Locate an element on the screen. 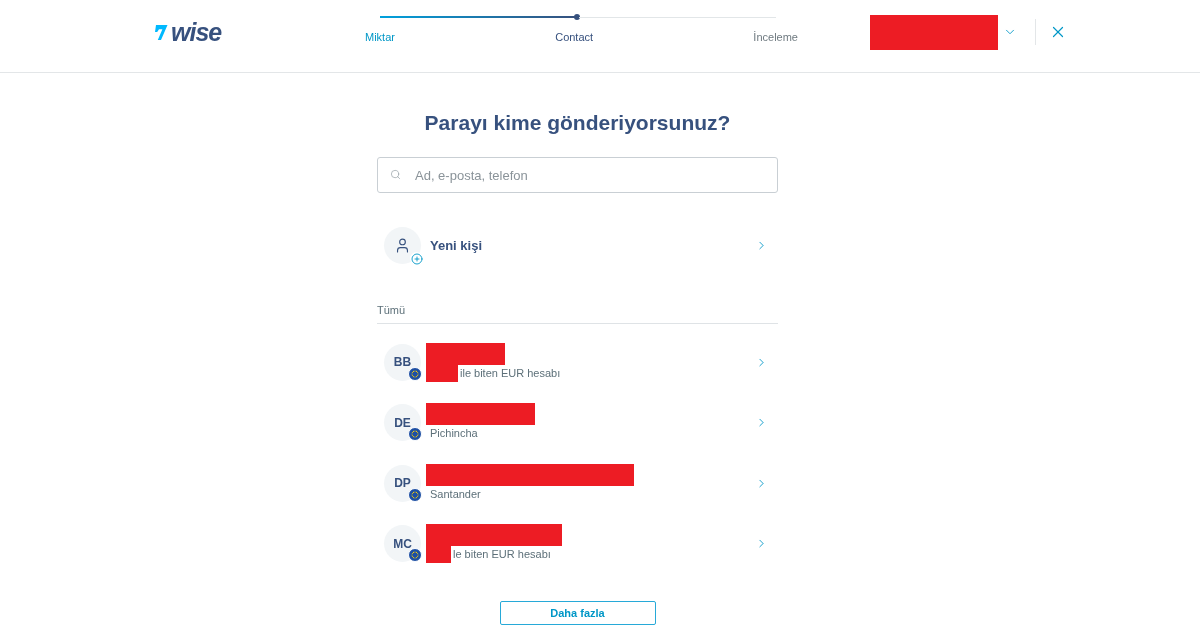 This screenshot has width=1200, height=644. step-label: Contact is located at coordinates (574, 37).